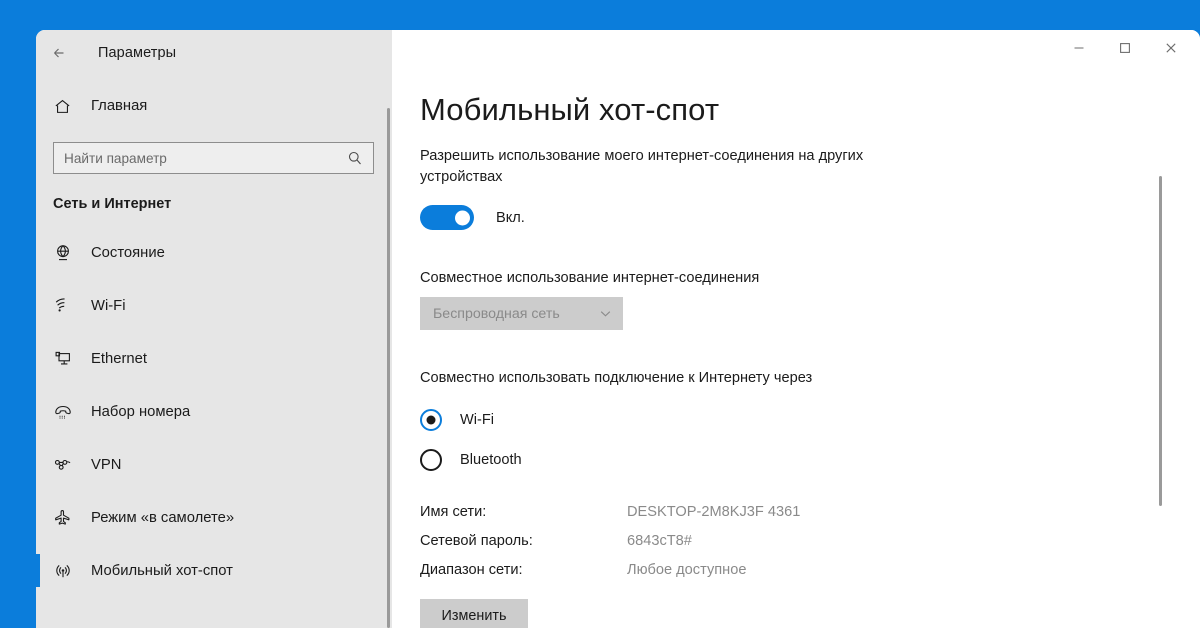 This screenshot has width=1200, height=628. Describe the element at coordinates (431, 460) in the screenshot. I see `radio-bluetooth-indicator` at that location.